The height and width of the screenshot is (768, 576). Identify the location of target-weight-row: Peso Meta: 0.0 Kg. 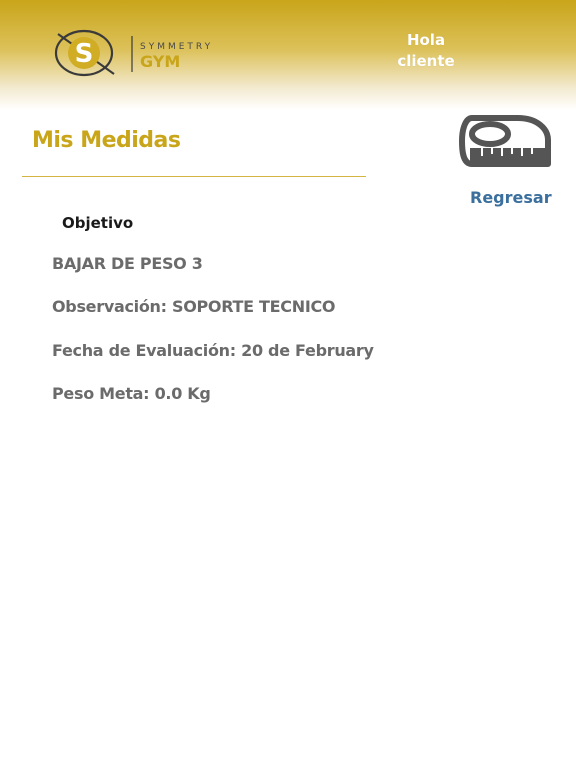
(131, 393).